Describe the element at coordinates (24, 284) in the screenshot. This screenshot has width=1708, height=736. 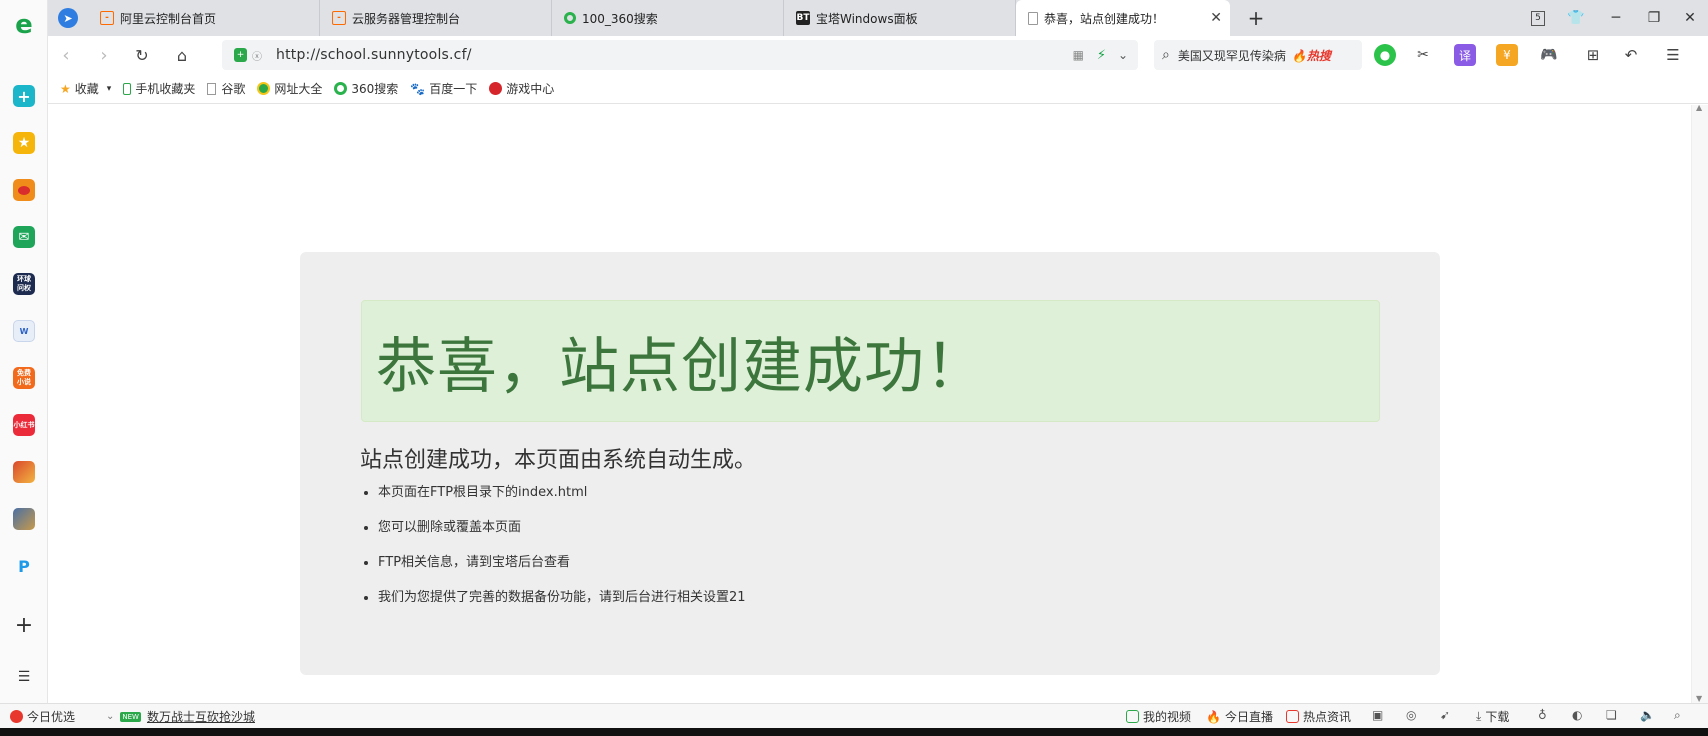
I see `global-ask-icon: 环球 问权` at that location.